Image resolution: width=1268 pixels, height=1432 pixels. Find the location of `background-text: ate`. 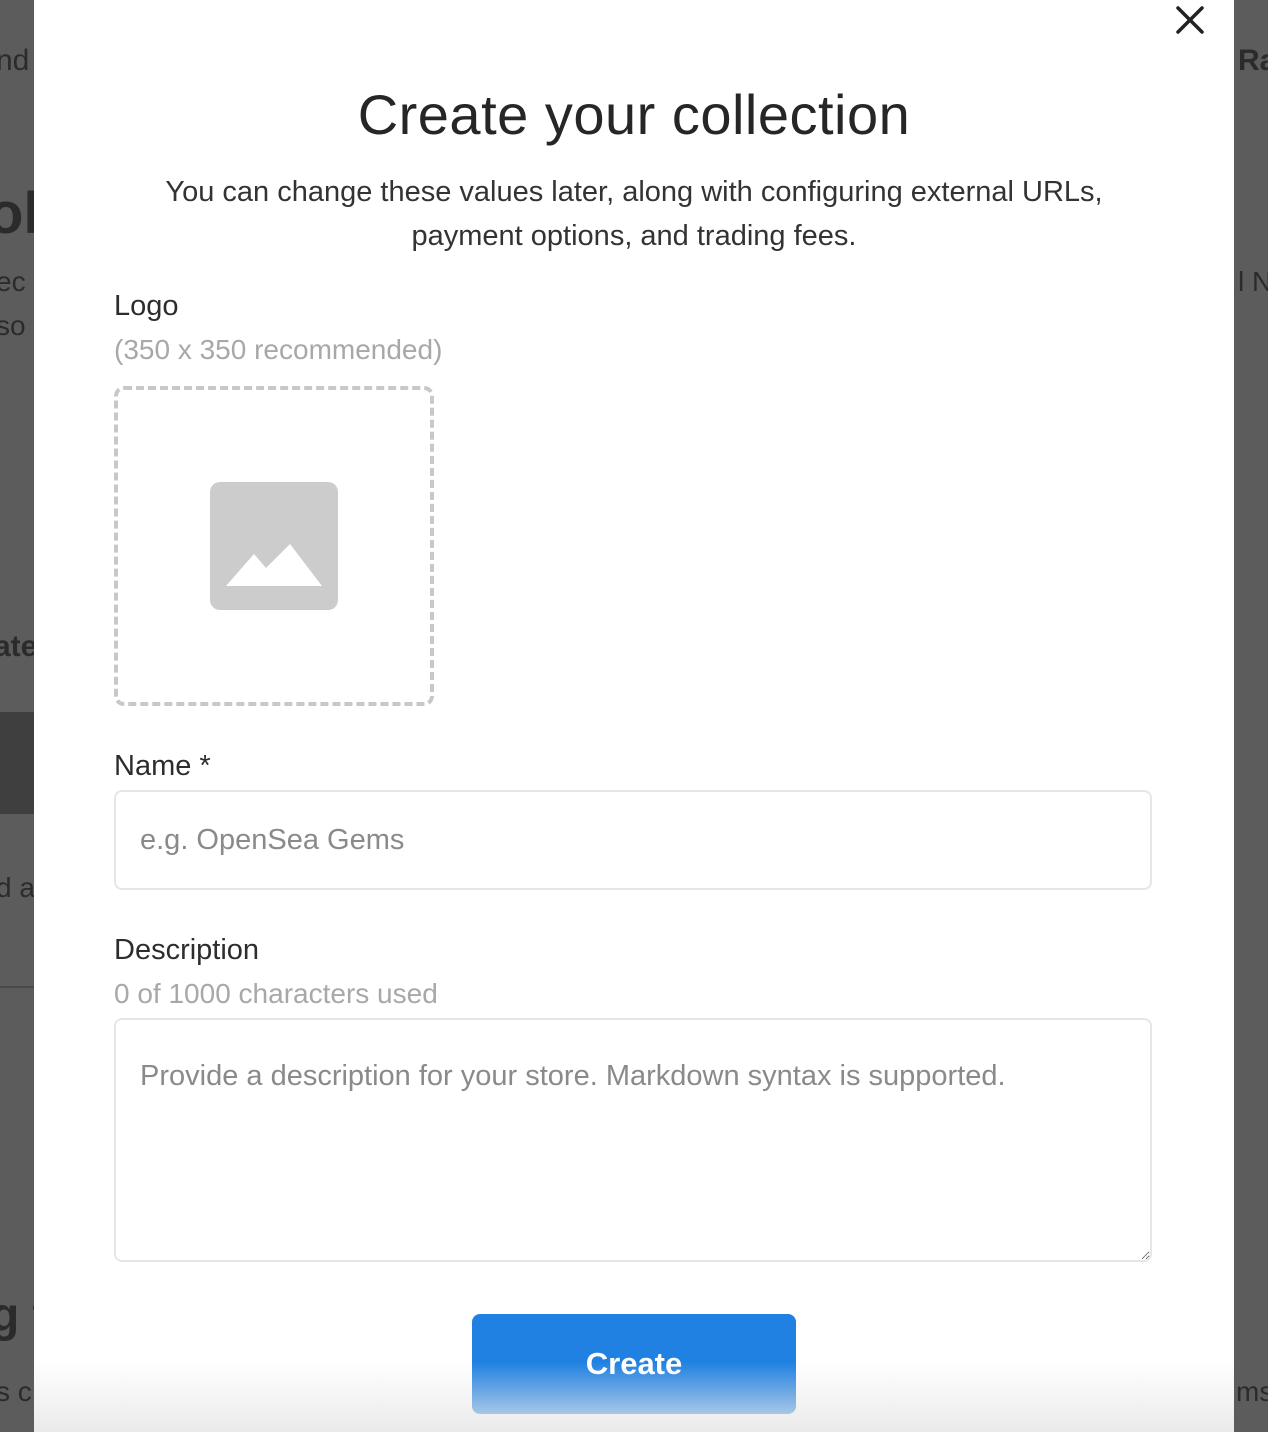

background-text: ate is located at coordinates (19, 646).